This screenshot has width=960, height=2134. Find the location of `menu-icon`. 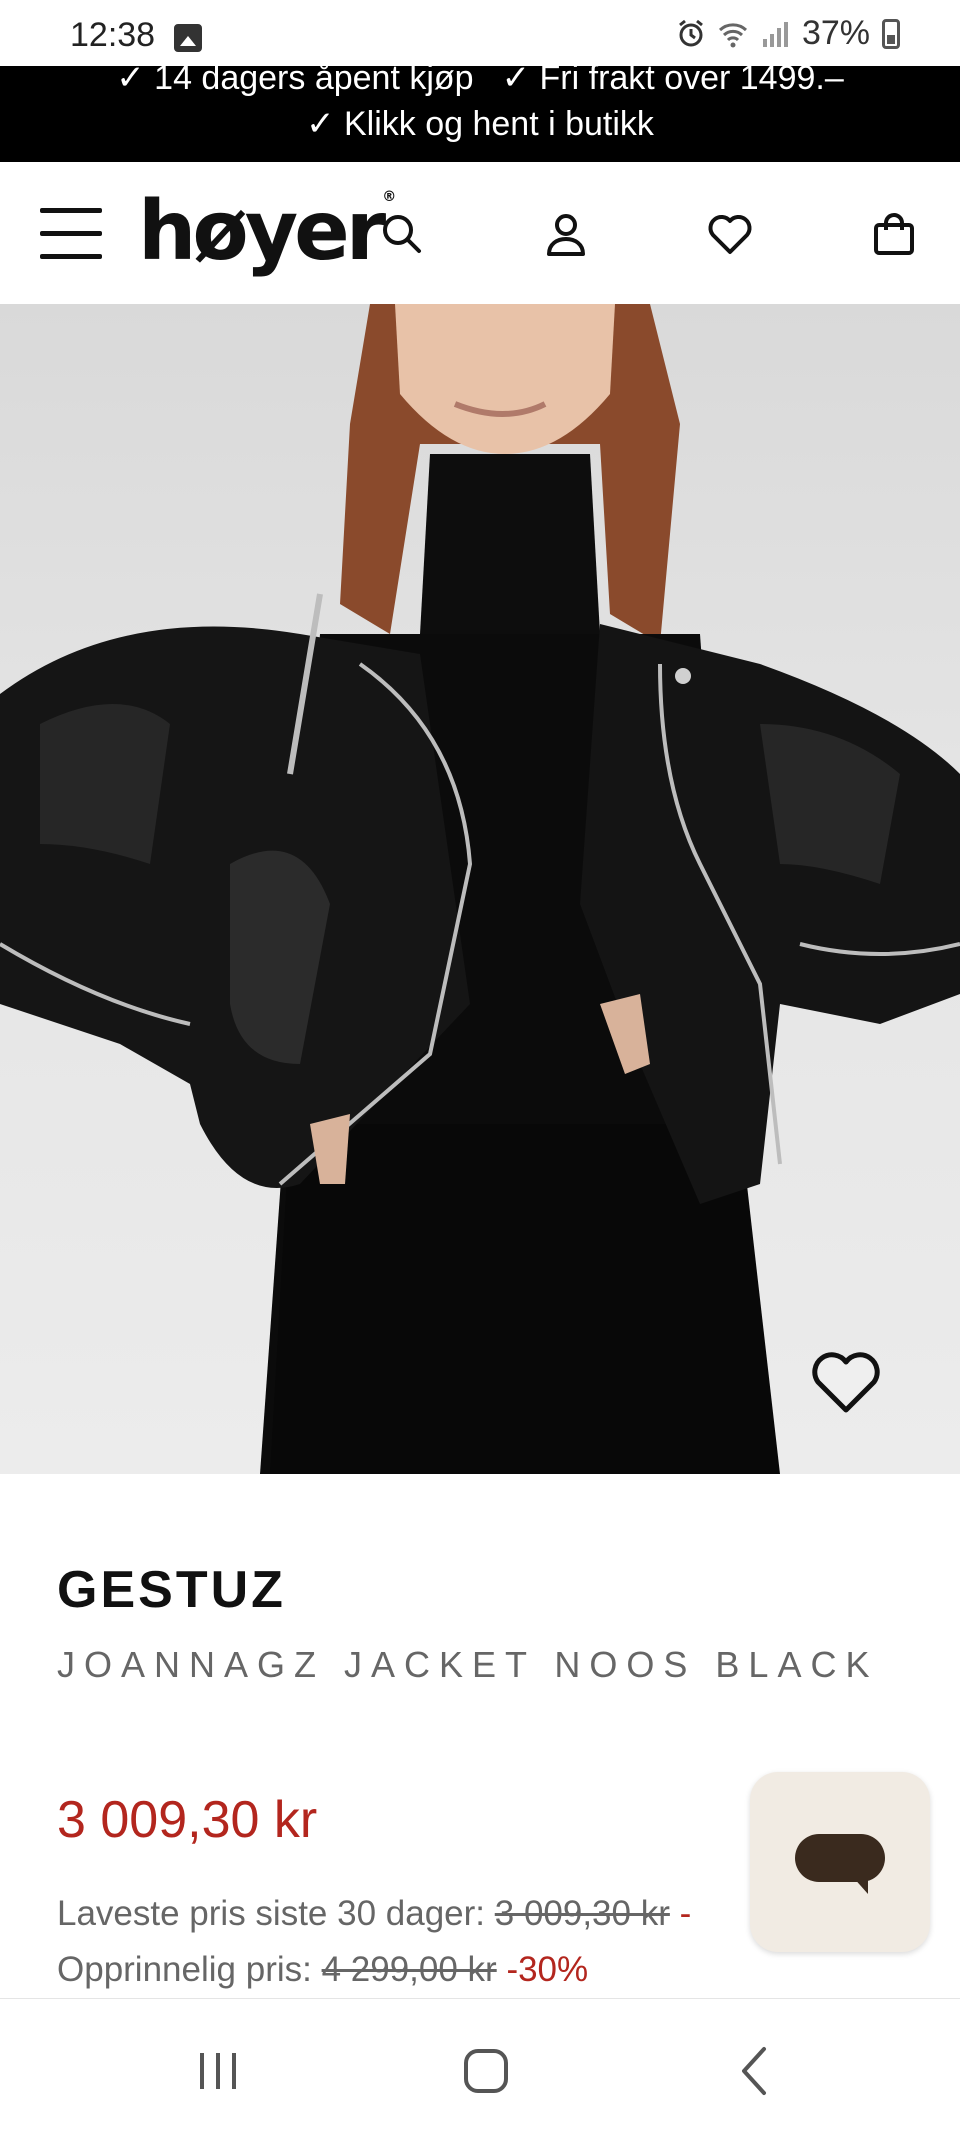

menu-icon is located at coordinates (71, 234).